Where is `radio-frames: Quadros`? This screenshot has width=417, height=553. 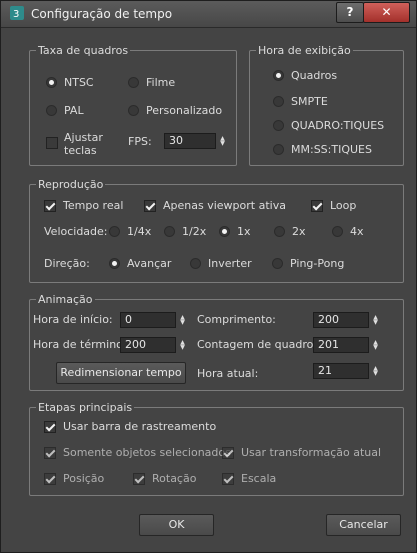
radio-frames: Quadros is located at coordinates (305, 75).